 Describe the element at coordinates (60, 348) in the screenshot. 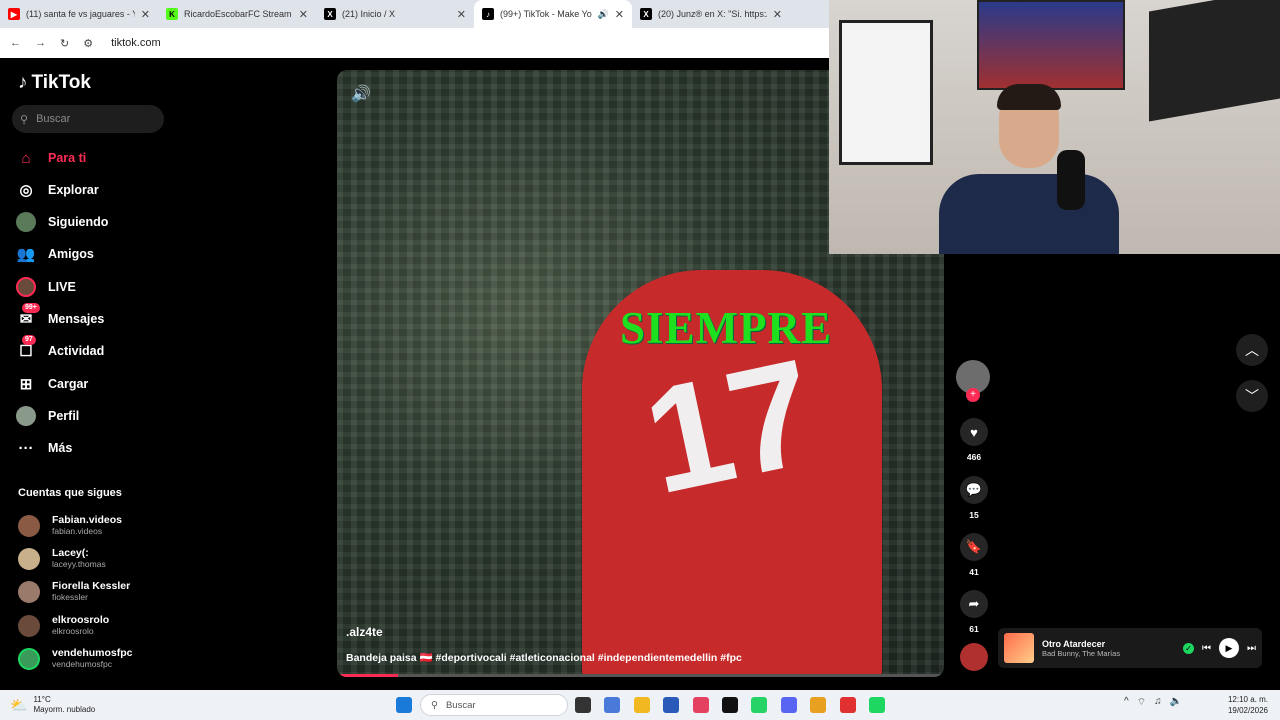

I see `sidebar-item-actividad: ☐ 97 Actividad` at that location.